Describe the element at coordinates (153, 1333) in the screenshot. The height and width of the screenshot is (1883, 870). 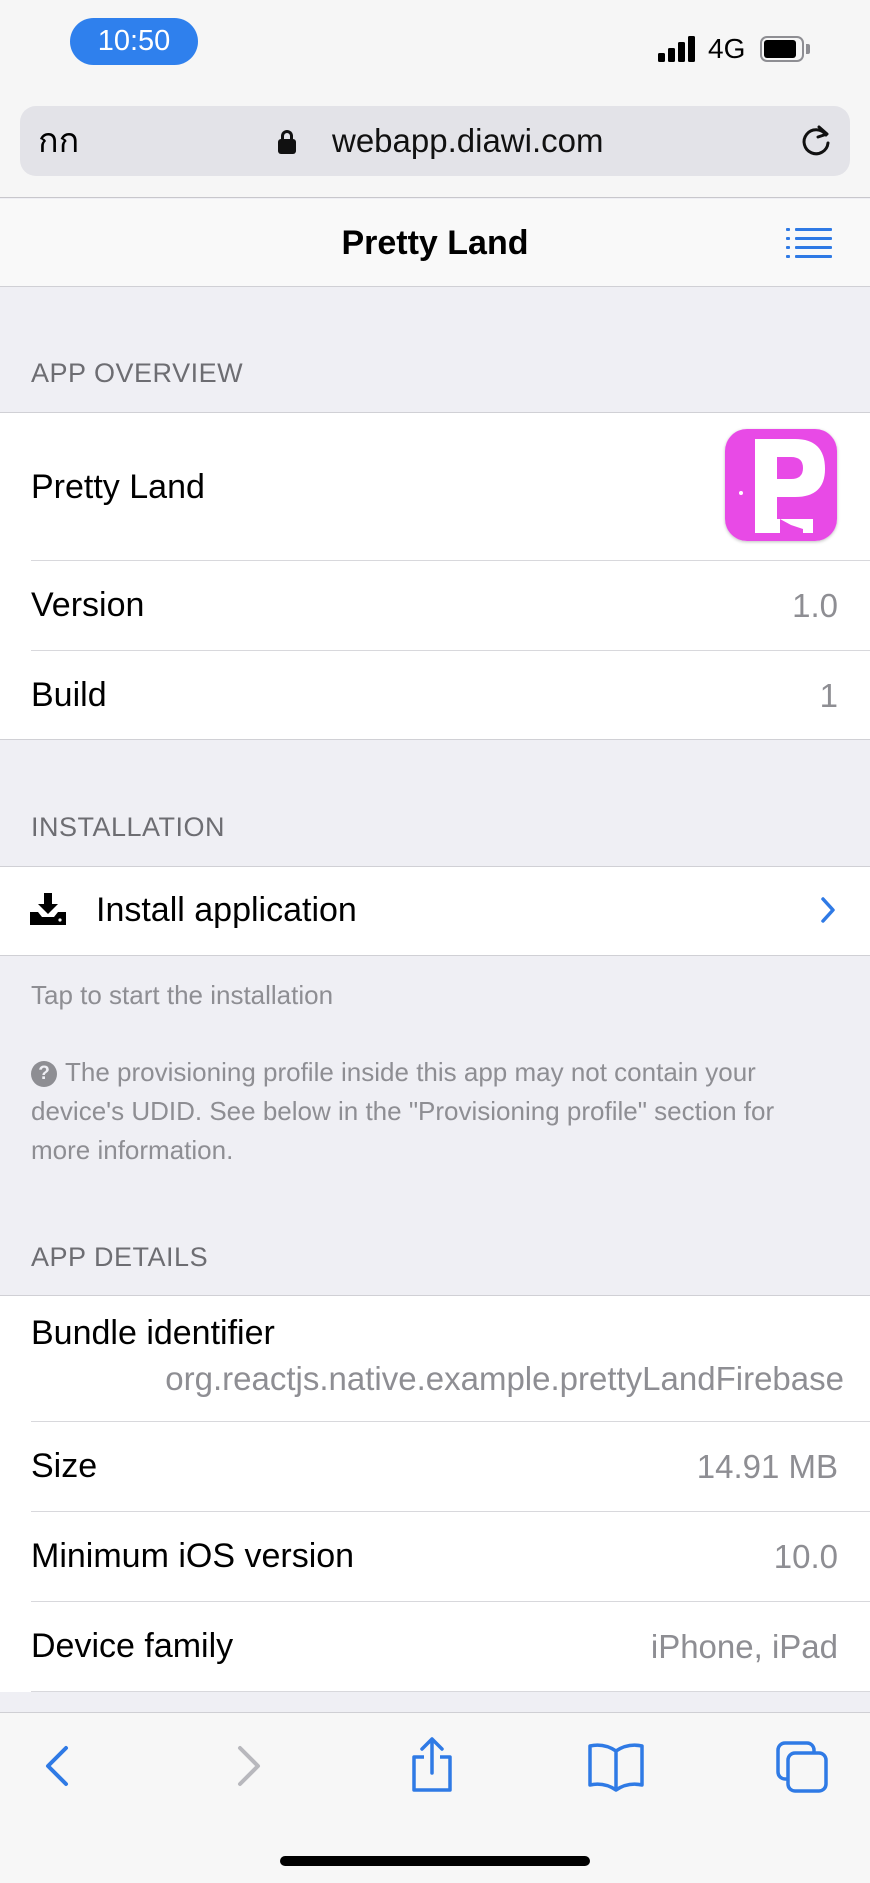
I see `bundle-identifier-label: Bundle identifier` at that location.